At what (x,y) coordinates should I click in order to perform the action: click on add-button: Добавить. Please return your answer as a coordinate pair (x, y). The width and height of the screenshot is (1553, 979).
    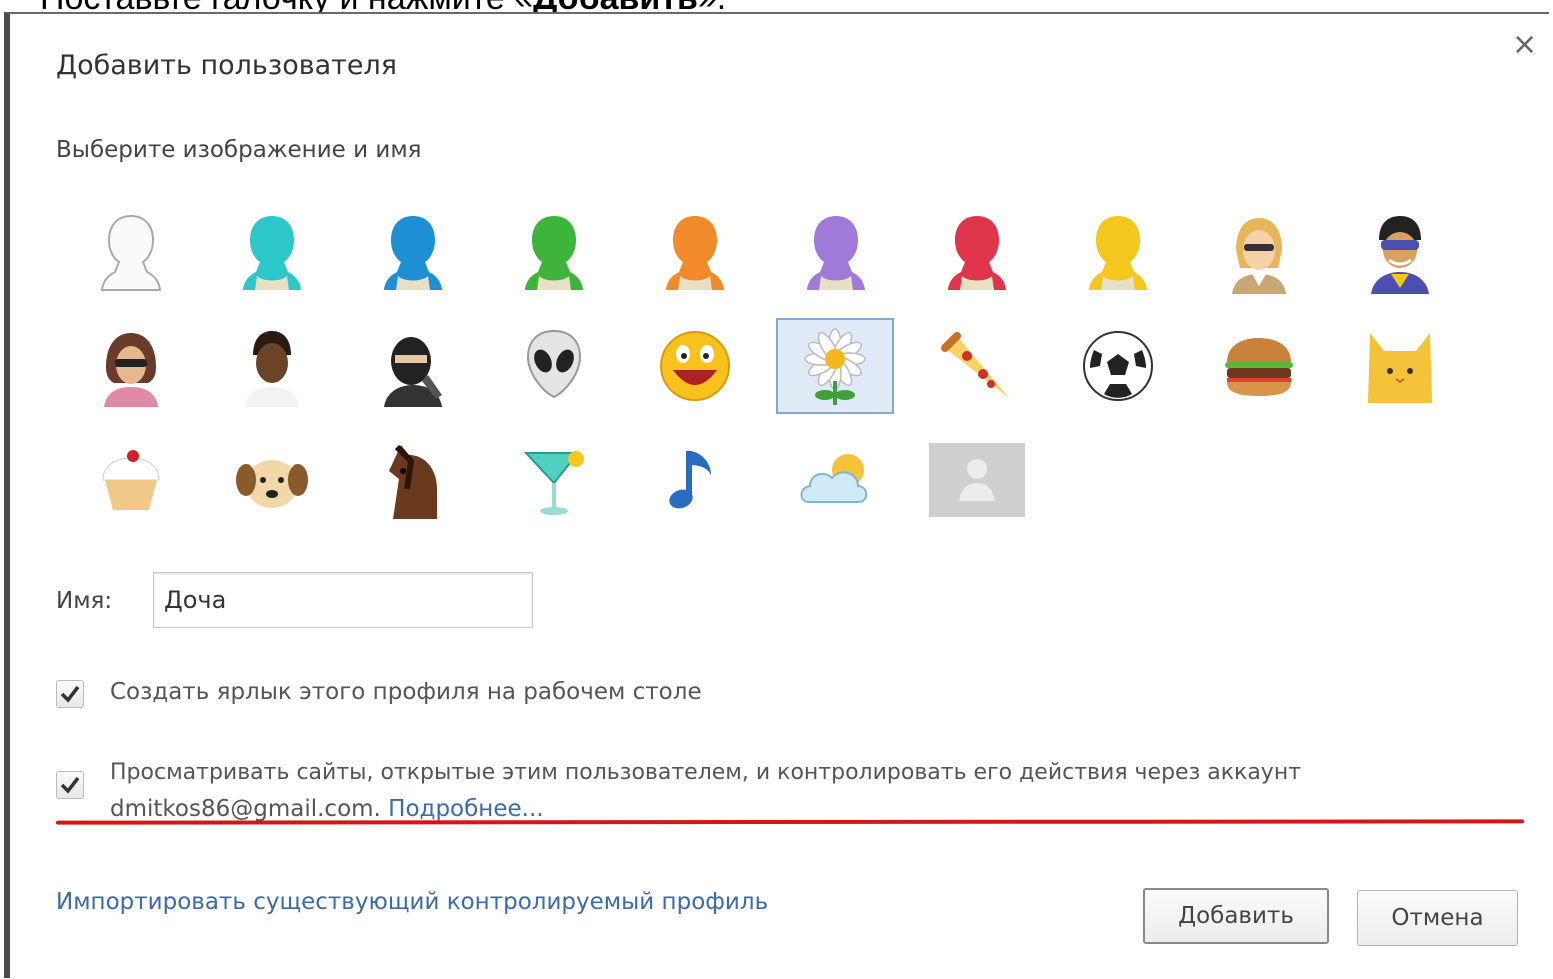
    Looking at the image, I should click on (1236, 916).